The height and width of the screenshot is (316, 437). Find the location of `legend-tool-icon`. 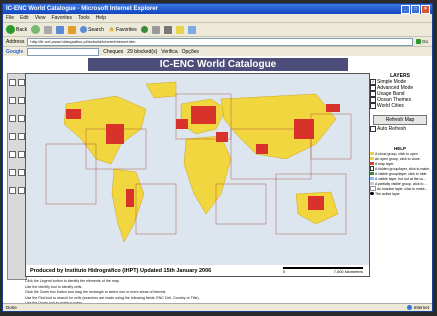

legend-tool-icon is located at coordinates (12, 82).